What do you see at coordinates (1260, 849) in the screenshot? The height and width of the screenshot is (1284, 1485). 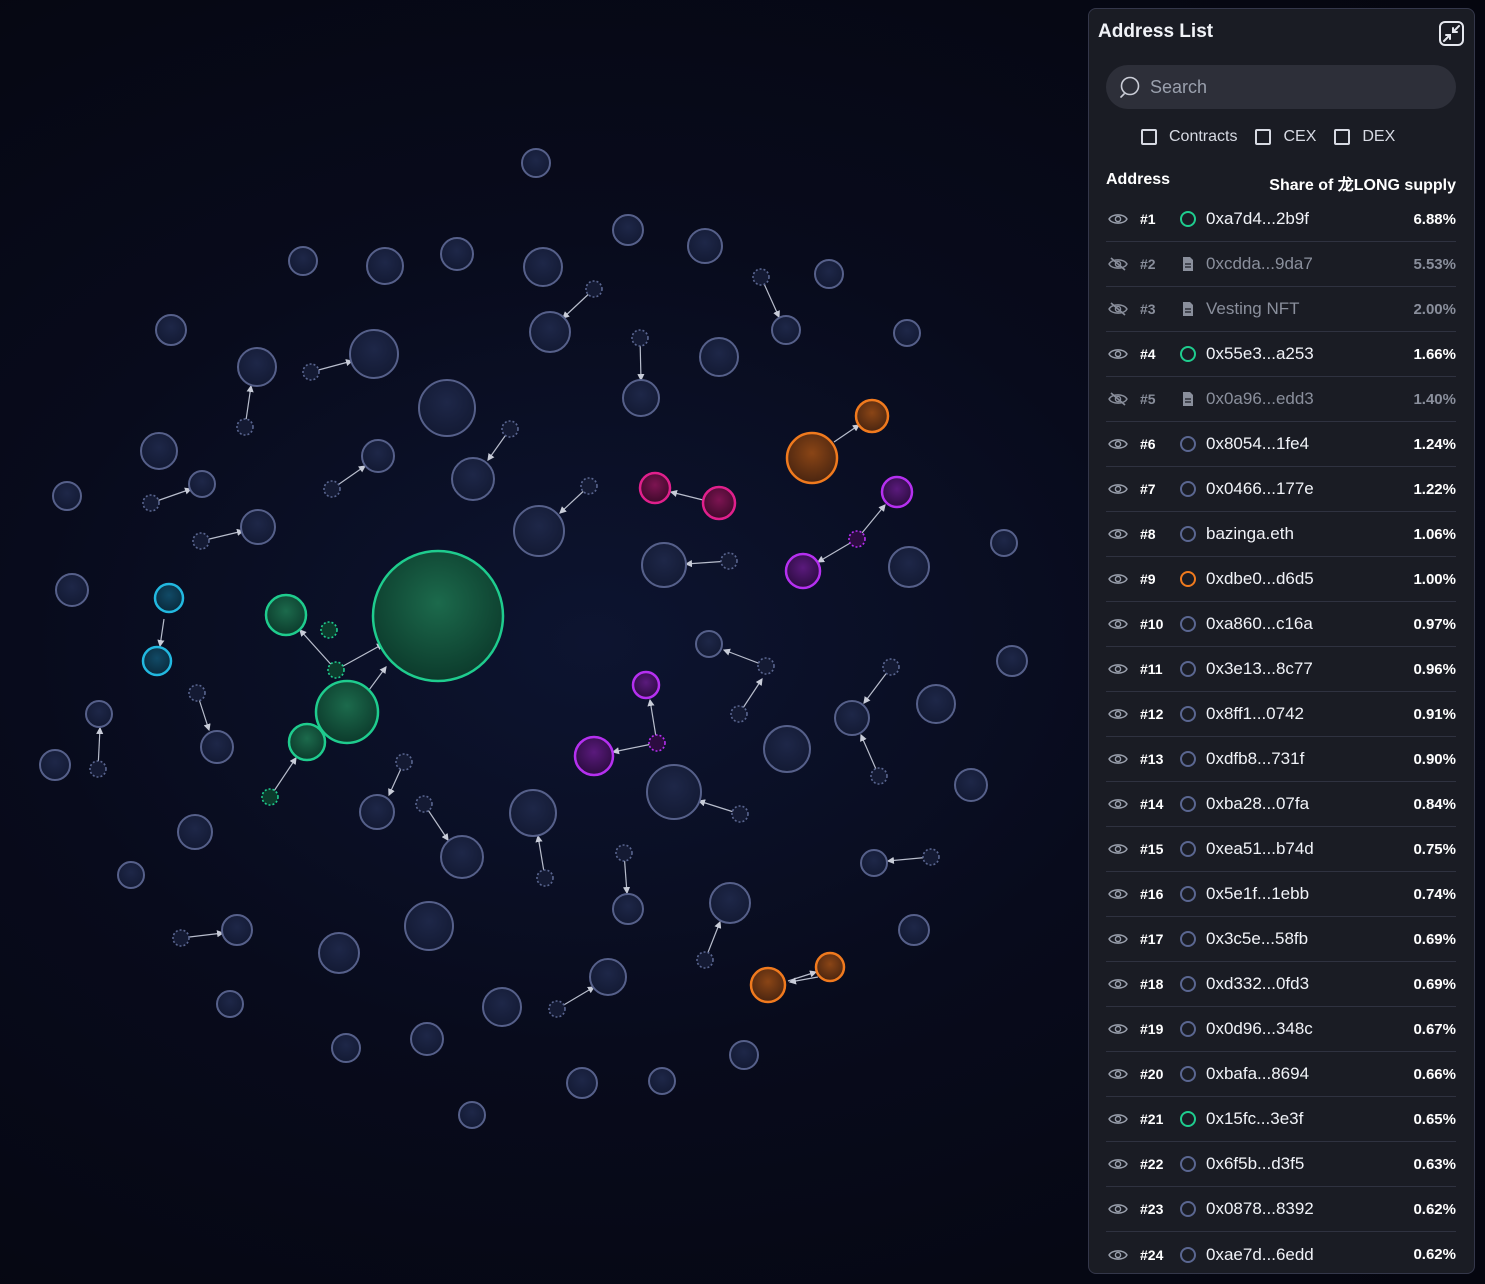 I see `row-address: 0xea51...b74d` at bounding box center [1260, 849].